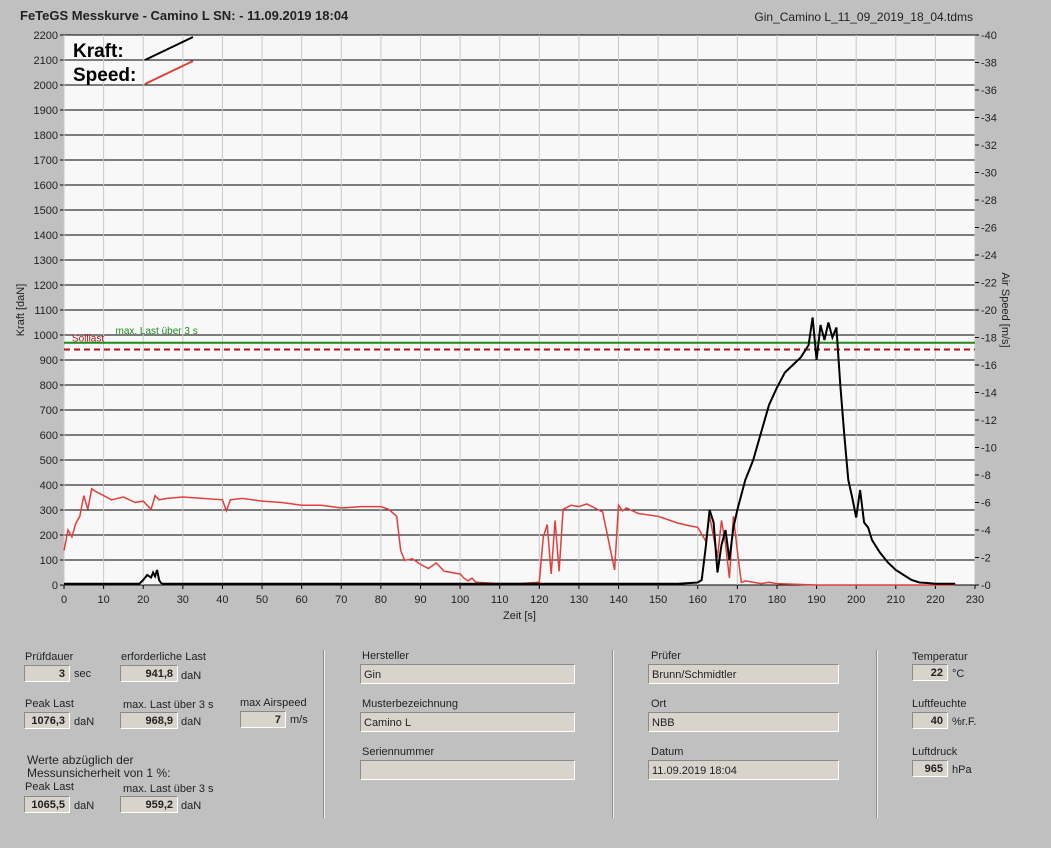 Image resolution: width=1051 pixels, height=848 pixels. Describe the element at coordinates (737, 600) in the screenshot. I see `x-tick-label: 170` at that location.